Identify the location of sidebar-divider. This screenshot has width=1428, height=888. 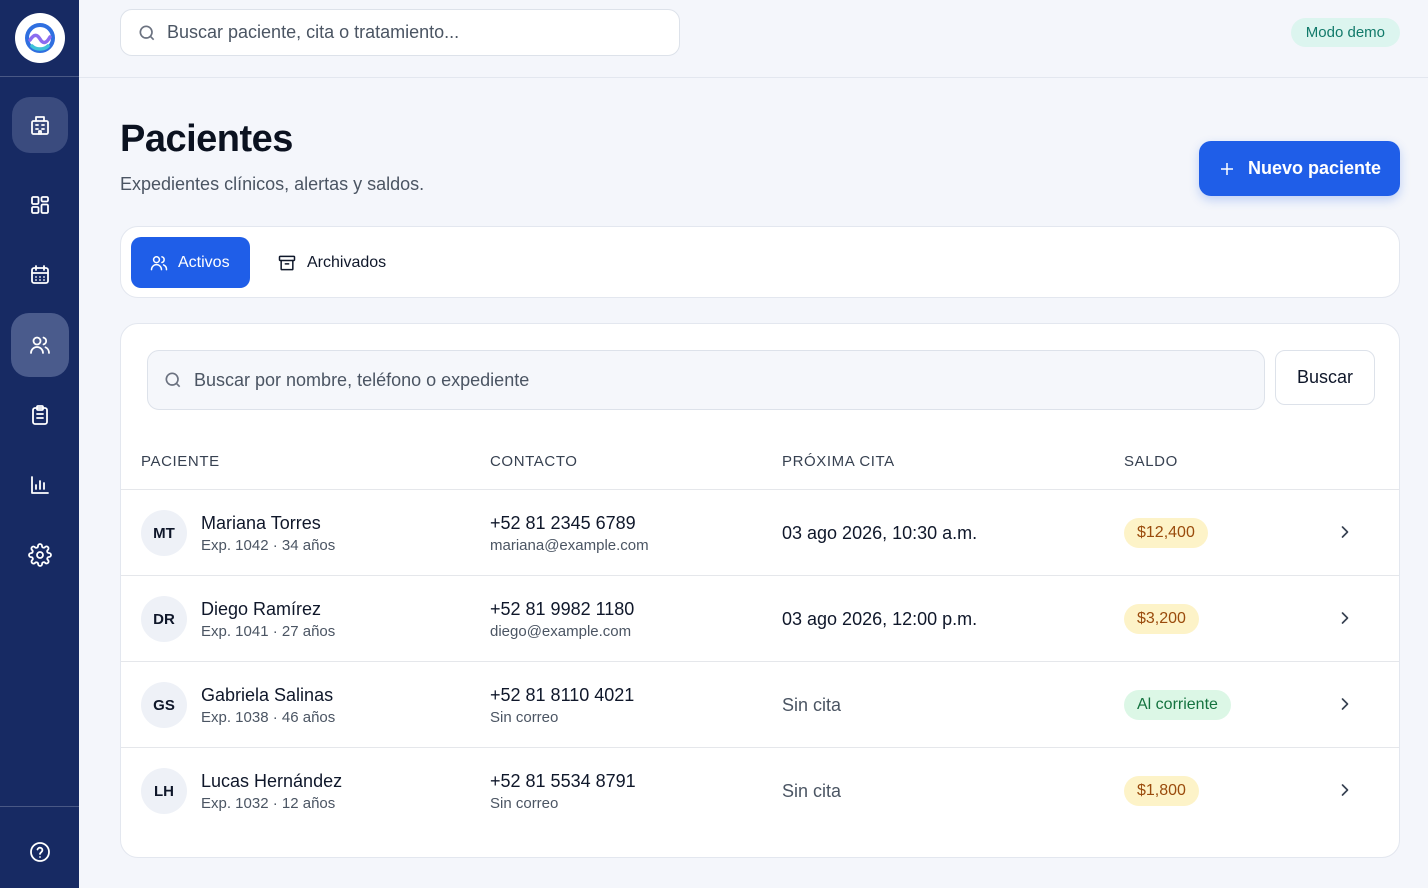
(39, 806).